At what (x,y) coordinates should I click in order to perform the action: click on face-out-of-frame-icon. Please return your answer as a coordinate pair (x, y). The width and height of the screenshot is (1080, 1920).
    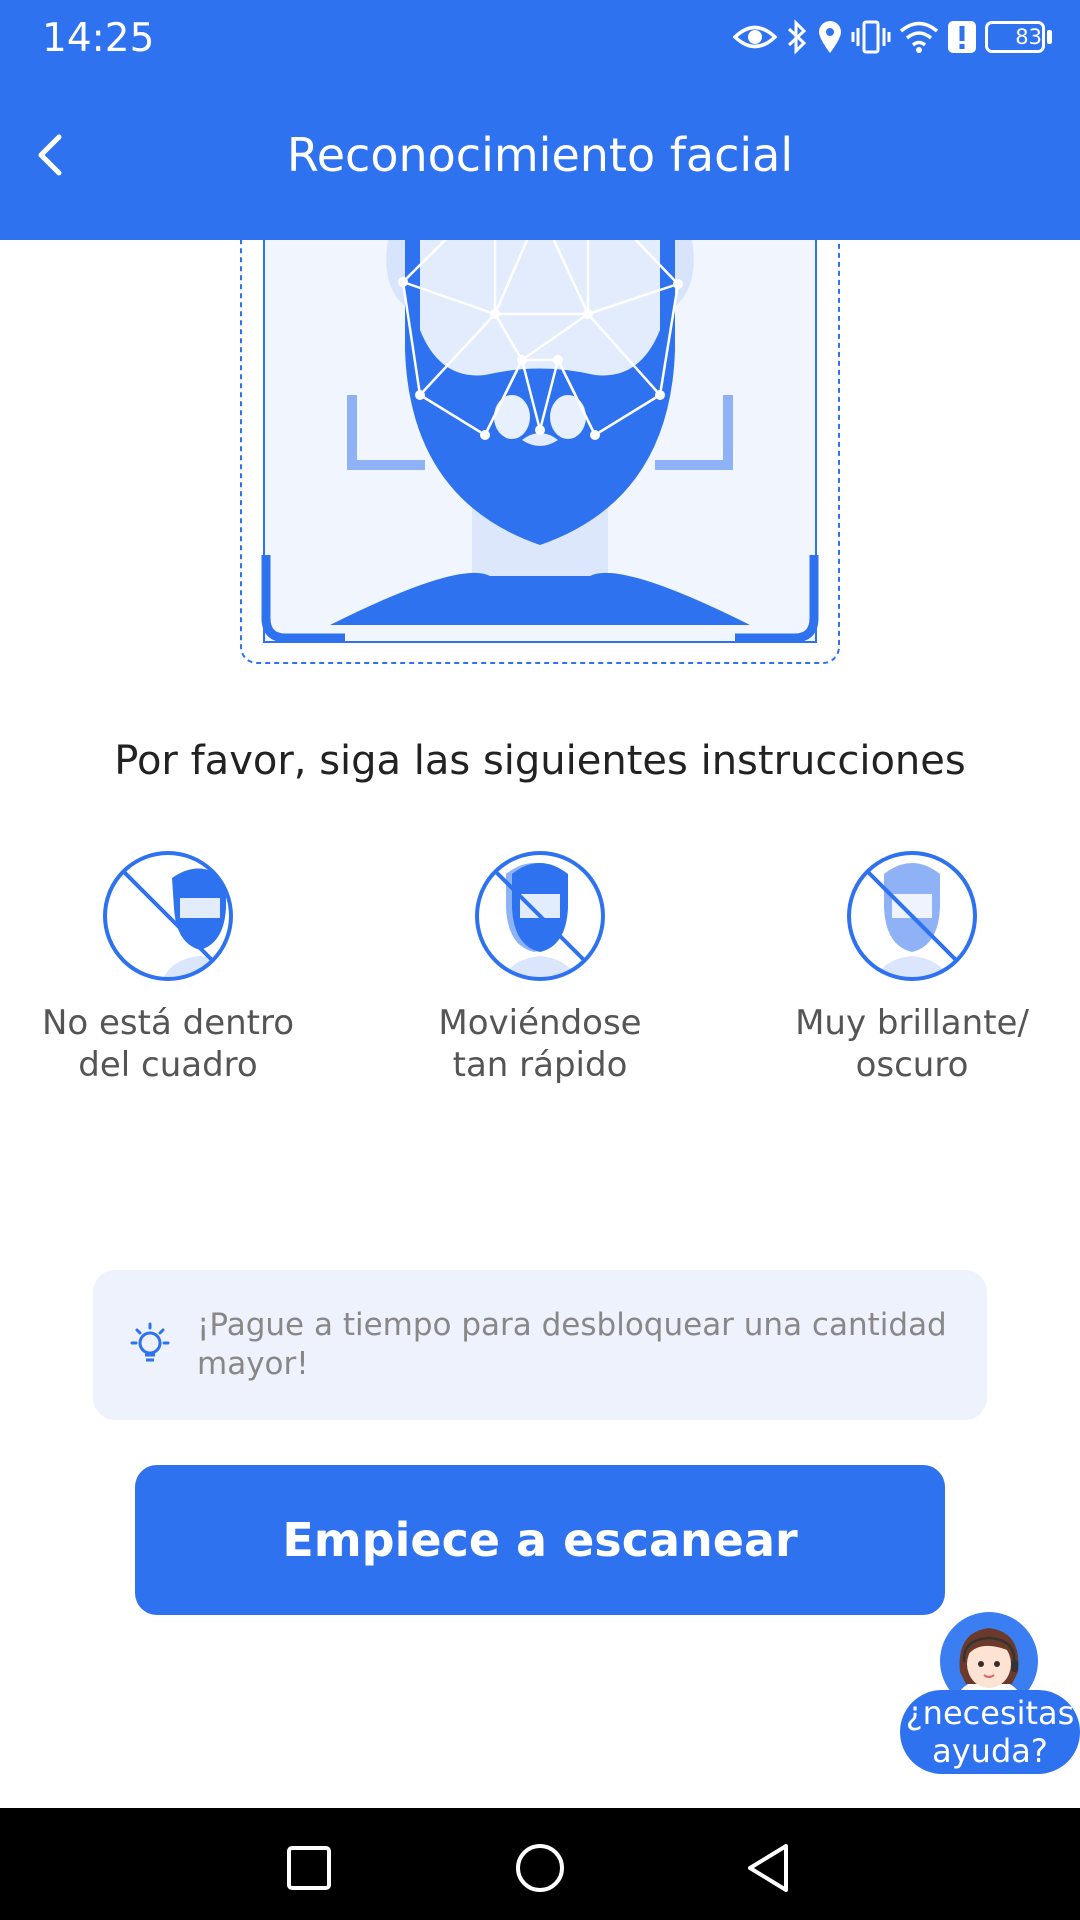
    Looking at the image, I should click on (168, 916).